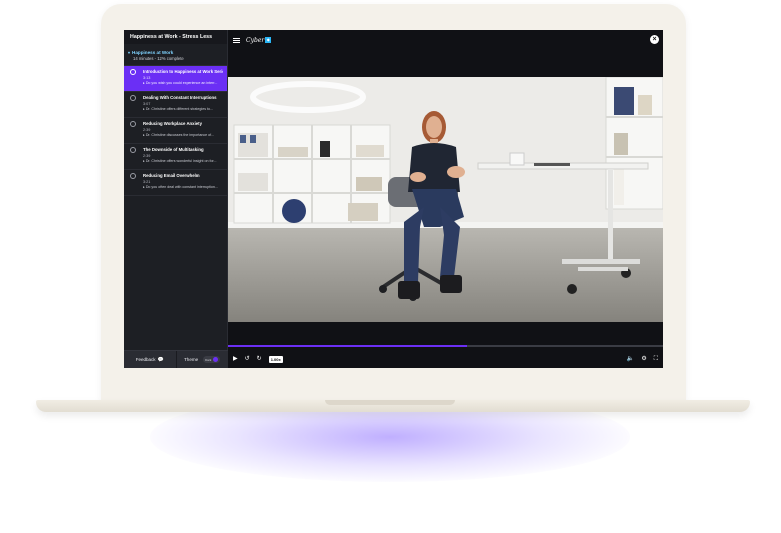 This screenshot has width=781, height=533. What do you see at coordinates (247, 359) in the screenshot?
I see `rewind-icon: ↺` at bounding box center [247, 359].